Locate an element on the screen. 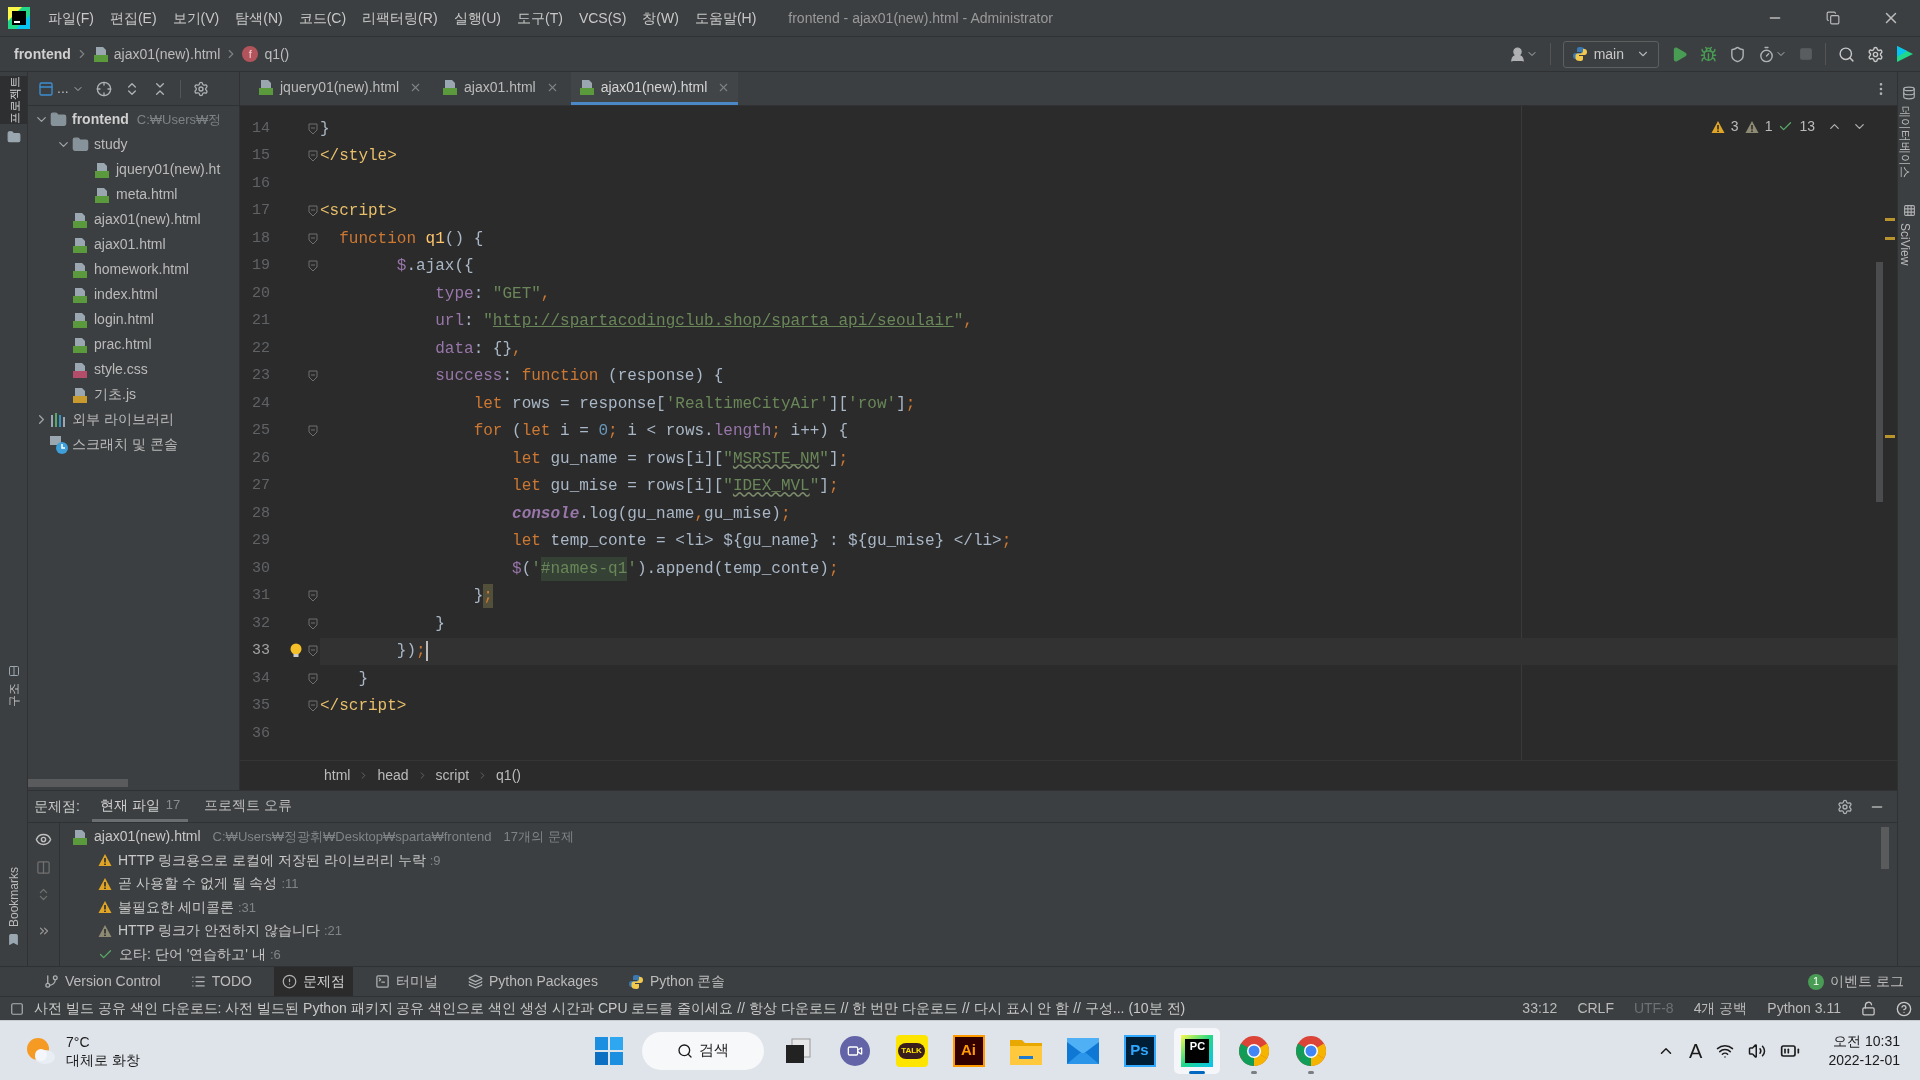  tree-item: study is located at coordinates (111, 144).